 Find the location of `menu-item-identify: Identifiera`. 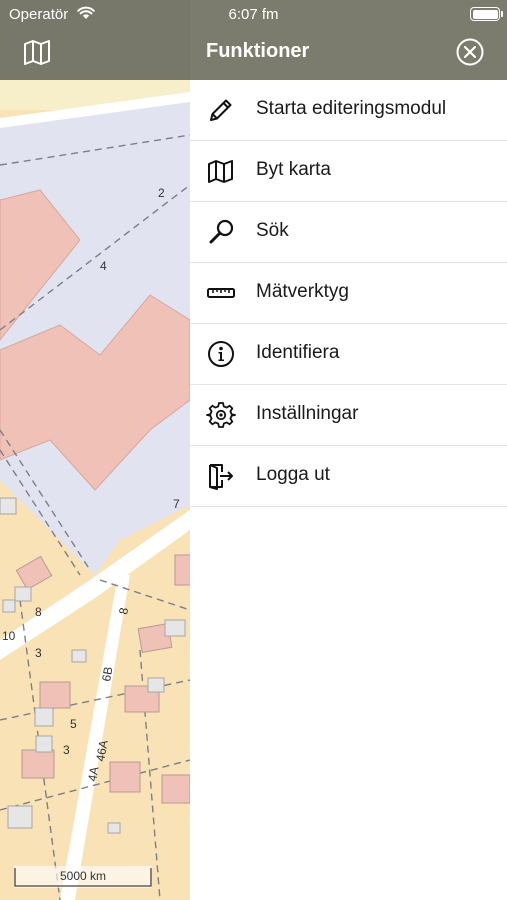

menu-item-identify: Identifiera is located at coordinates (348, 354).